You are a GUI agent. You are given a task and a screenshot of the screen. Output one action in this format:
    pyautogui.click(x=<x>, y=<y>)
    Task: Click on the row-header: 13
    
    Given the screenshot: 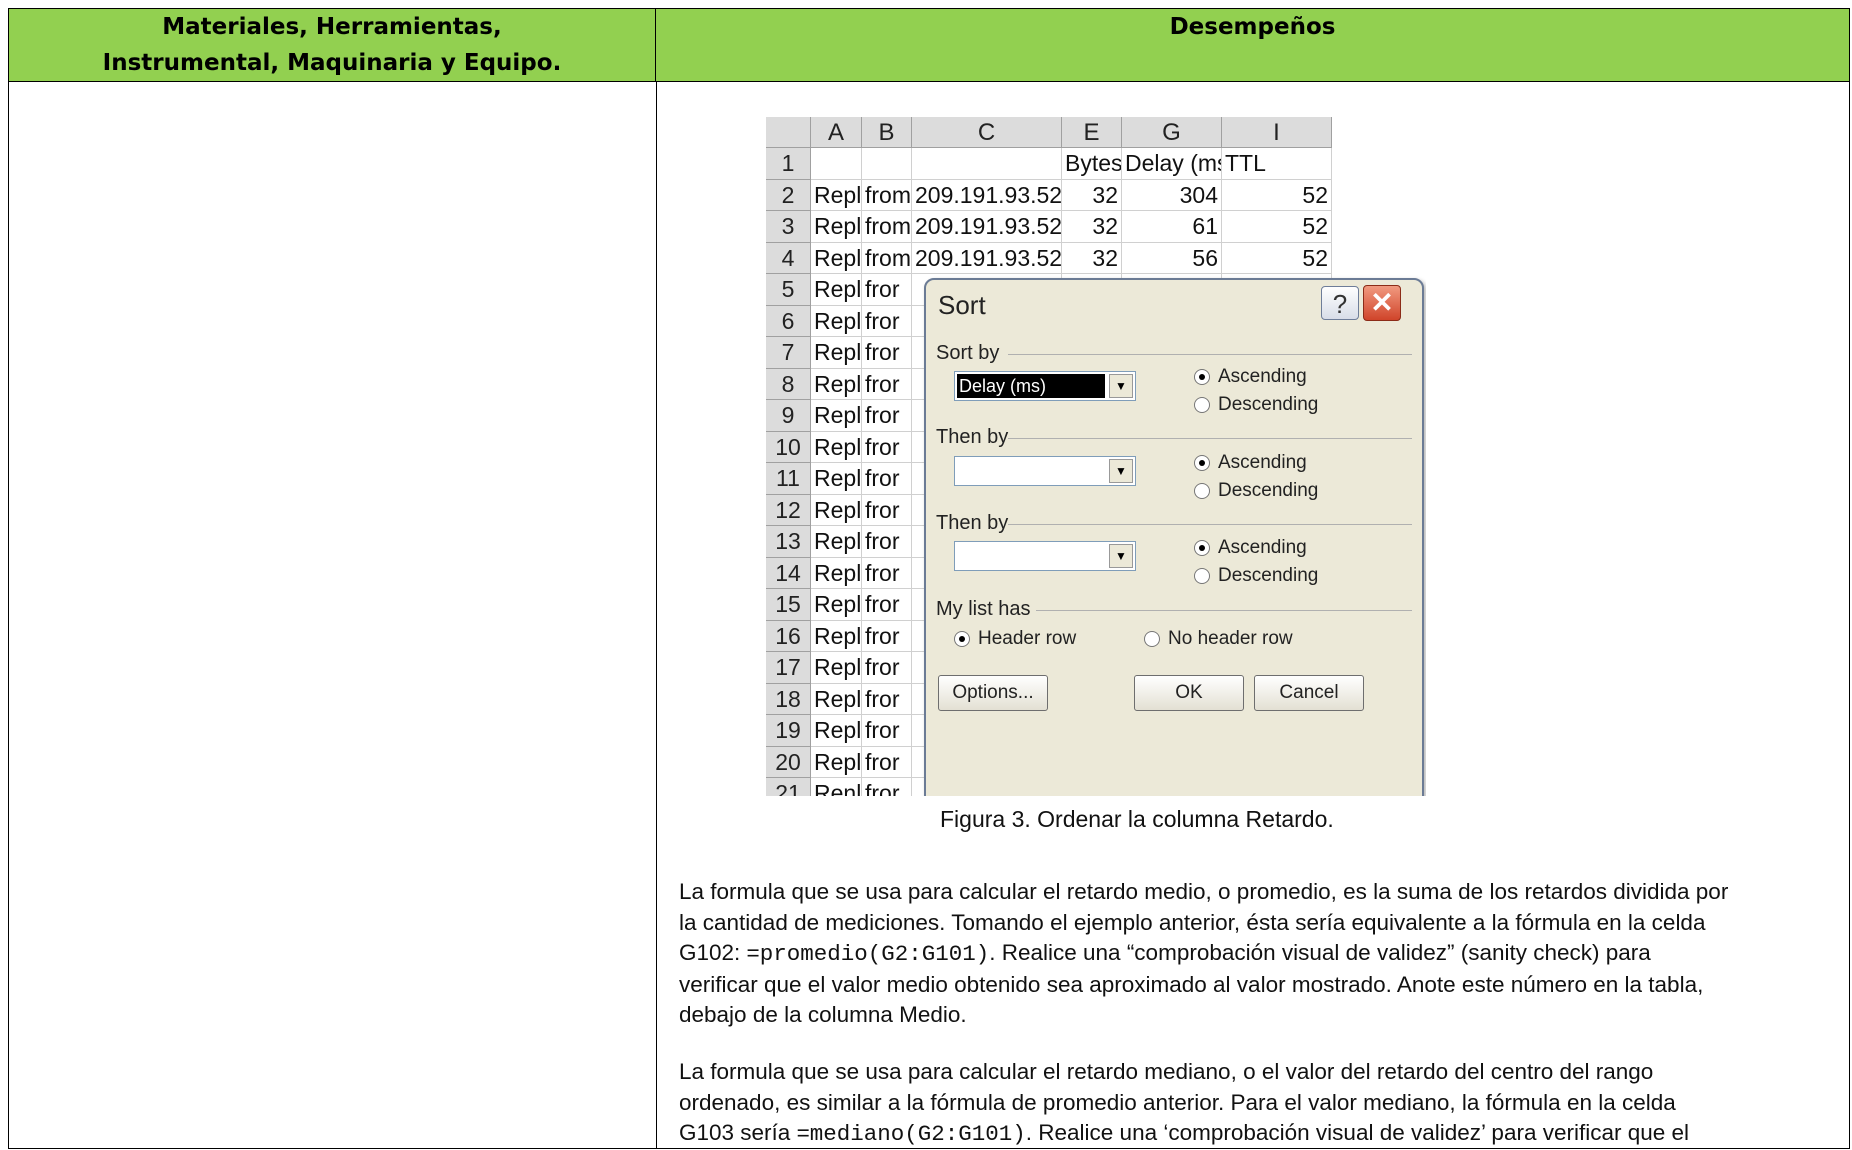 What is the action you would take?
    pyautogui.click(x=788, y=542)
    